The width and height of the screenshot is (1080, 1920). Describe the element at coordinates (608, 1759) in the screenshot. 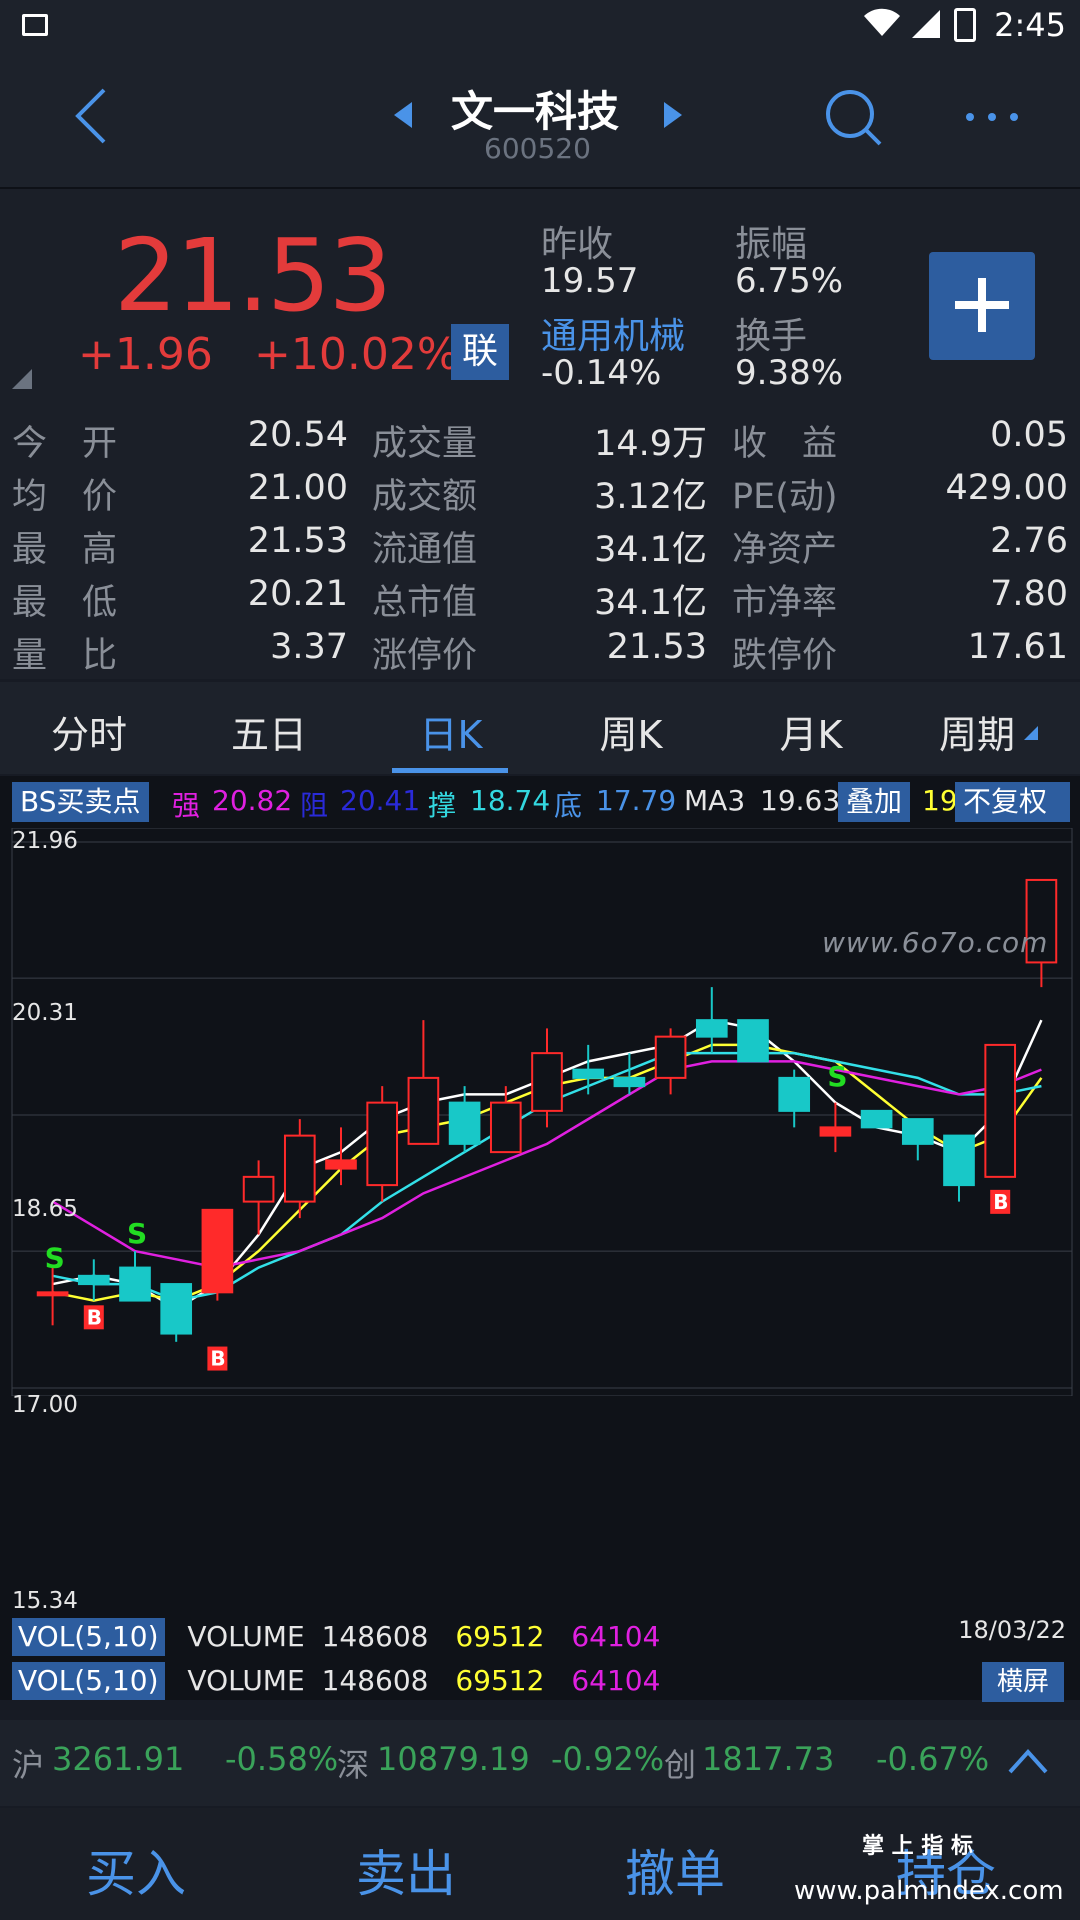

I see `sz-change: -0.92%` at that location.